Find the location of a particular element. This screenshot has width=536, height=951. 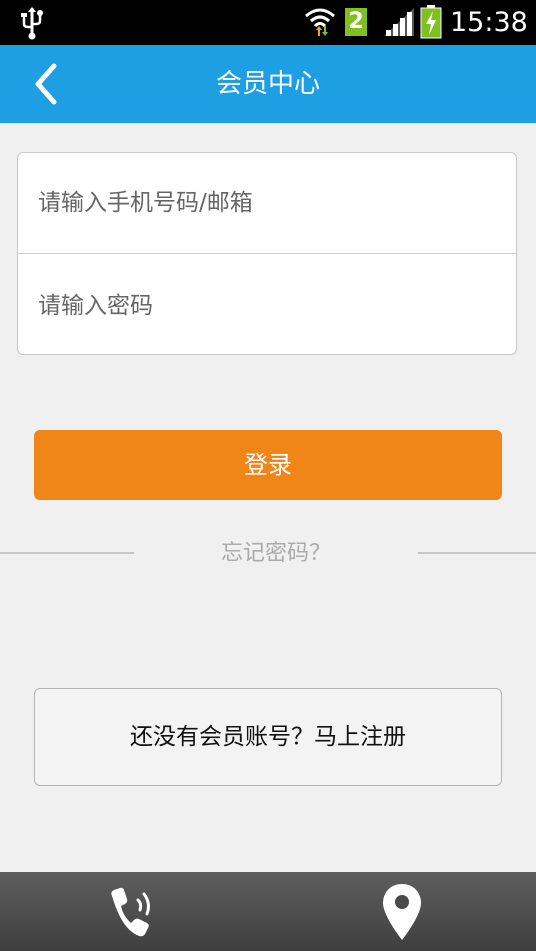

divider-right is located at coordinates (477, 553).